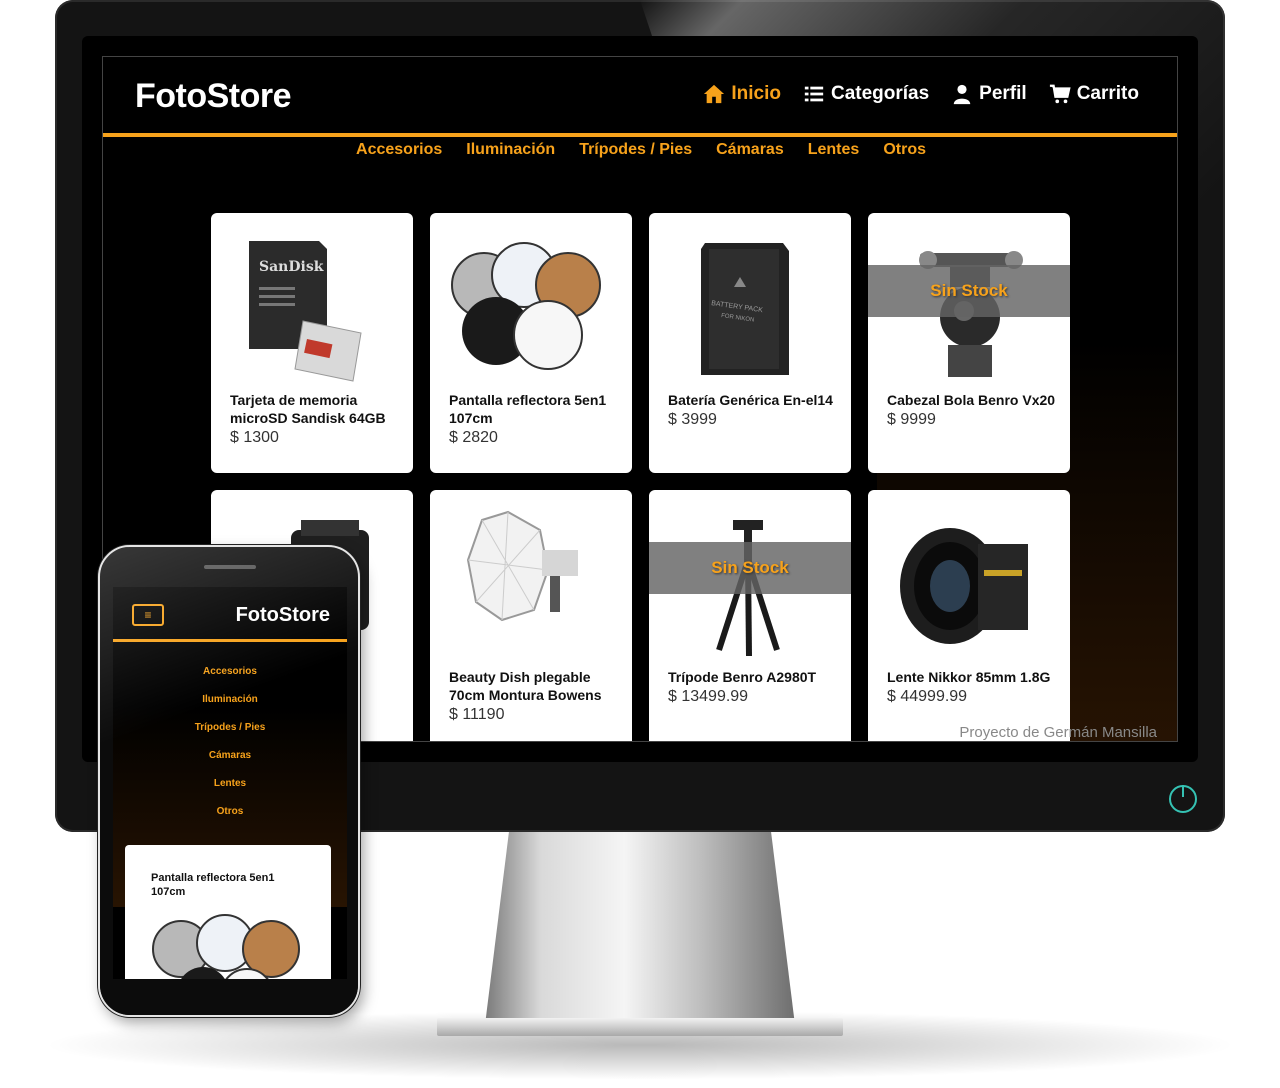  I want to click on product-card: Pantalla reflectora 5en1 107cm $ 2820, so click(531, 343).